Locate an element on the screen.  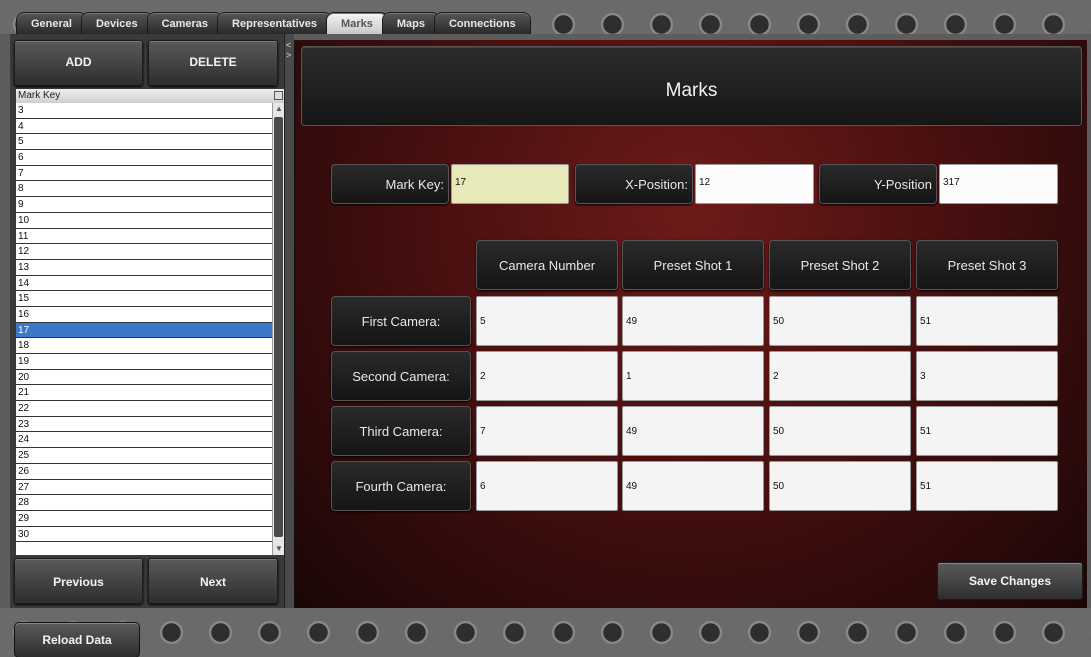
tab-connections: Connections is located at coordinates (482, 23).